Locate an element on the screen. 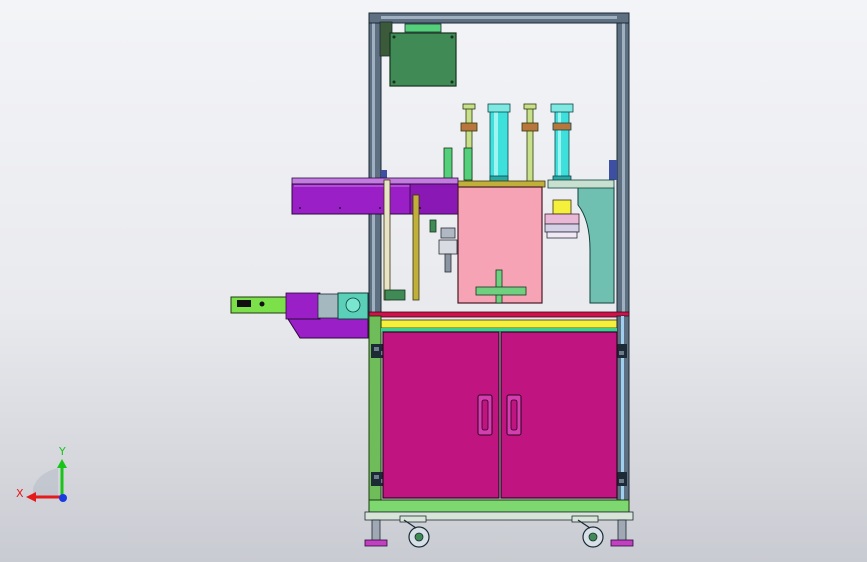 This screenshot has width=867, height=562. y-axis-arrow is located at coordinates (62, 463).